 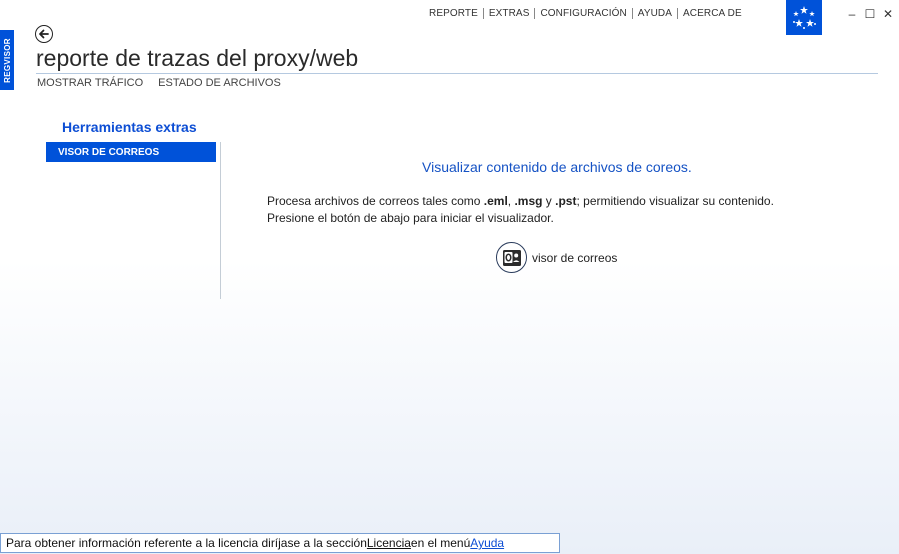 I want to click on vertical-divider, so click(x=220, y=220).